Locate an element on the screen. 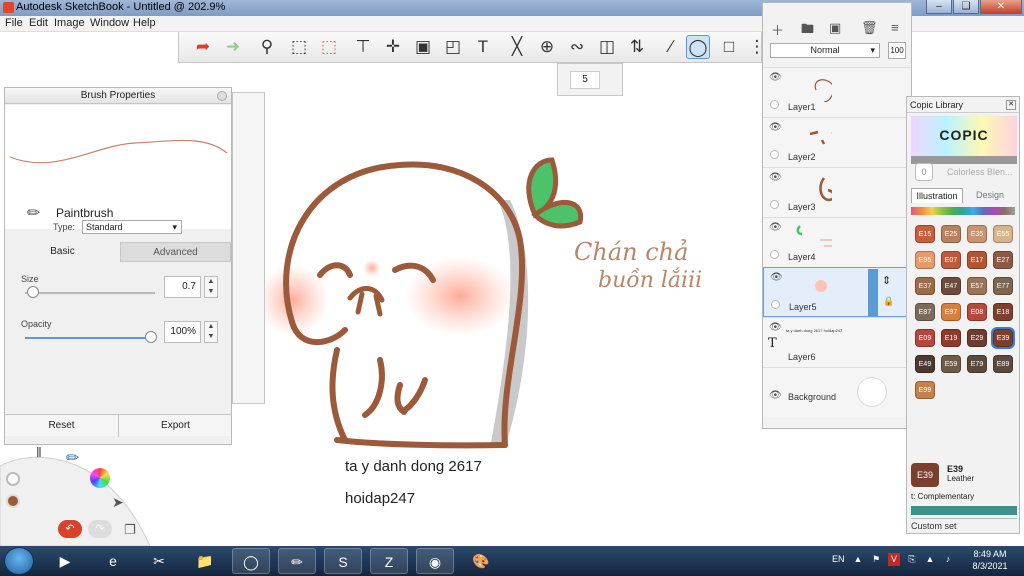 The width and height of the screenshot is (1024, 576). copic-swatch-e79: E79 is located at coordinates (977, 364).